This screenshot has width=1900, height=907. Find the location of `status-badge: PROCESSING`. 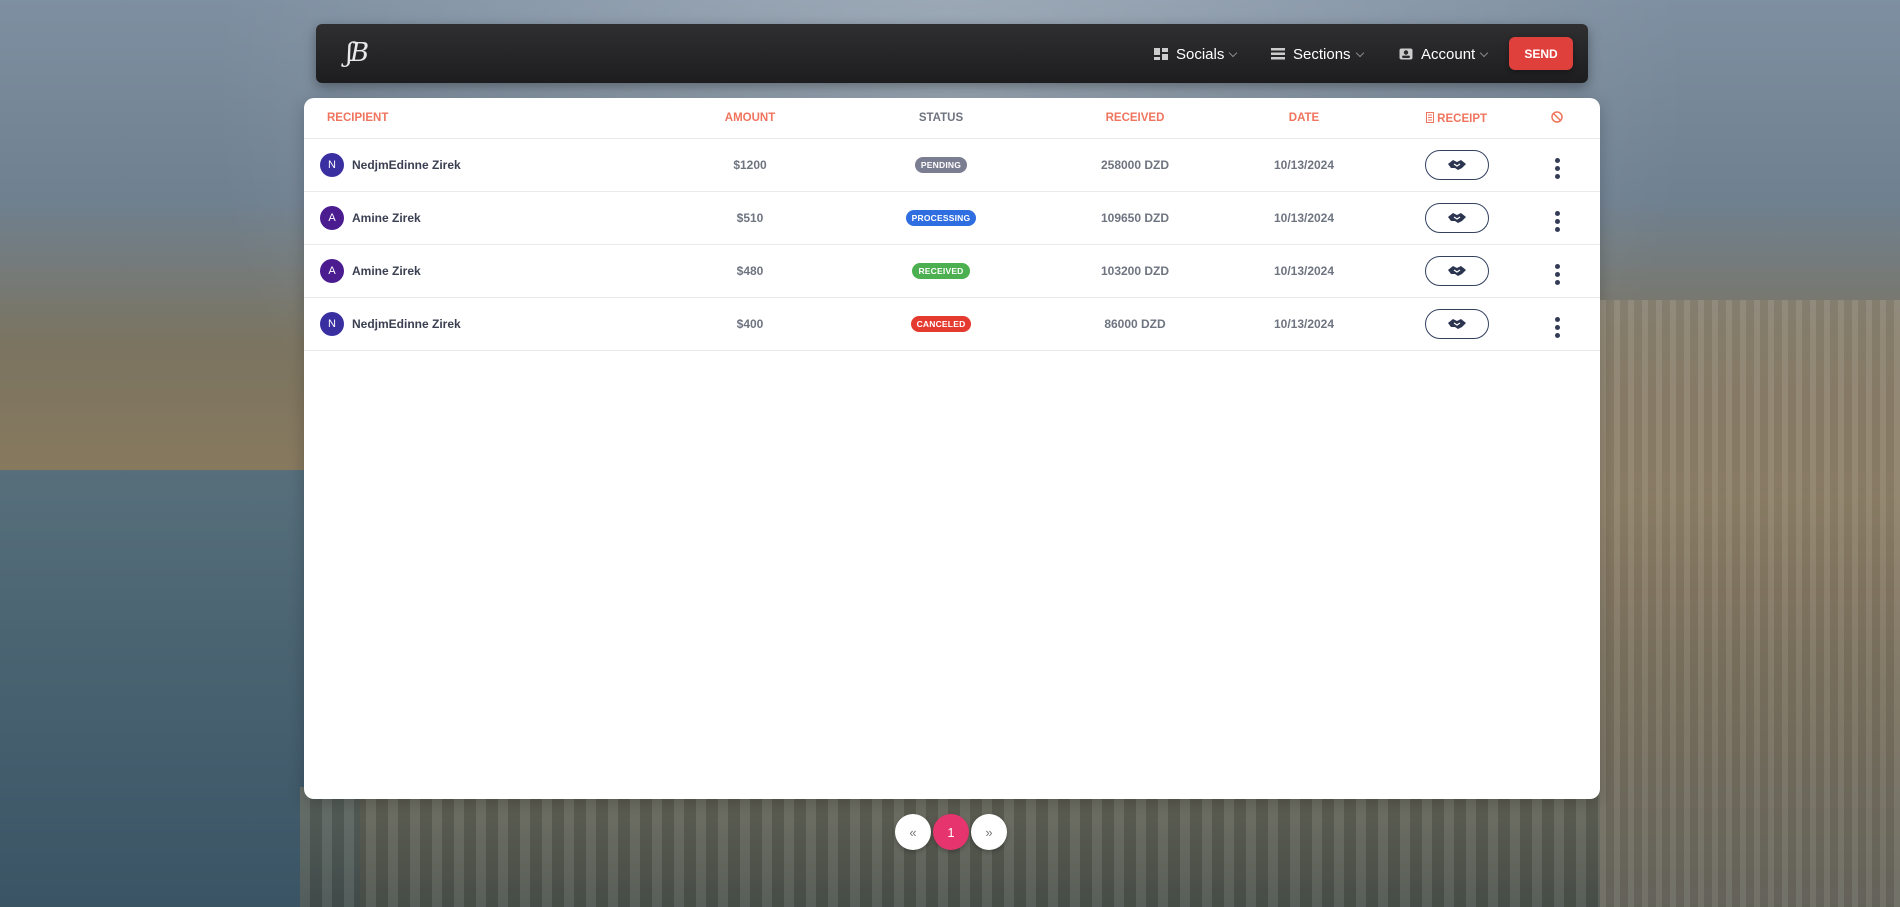

status-badge: PROCESSING is located at coordinates (941, 218).